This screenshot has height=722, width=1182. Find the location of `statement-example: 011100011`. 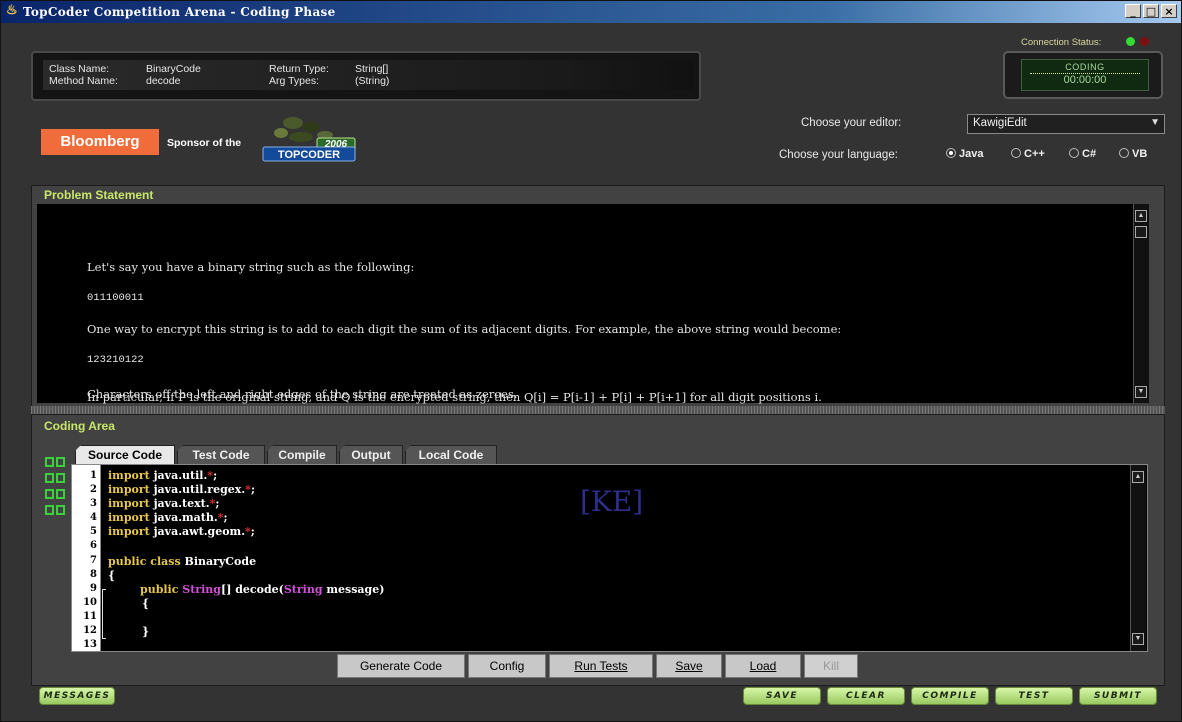

statement-example: 011100011 is located at coordinates (115, 298).